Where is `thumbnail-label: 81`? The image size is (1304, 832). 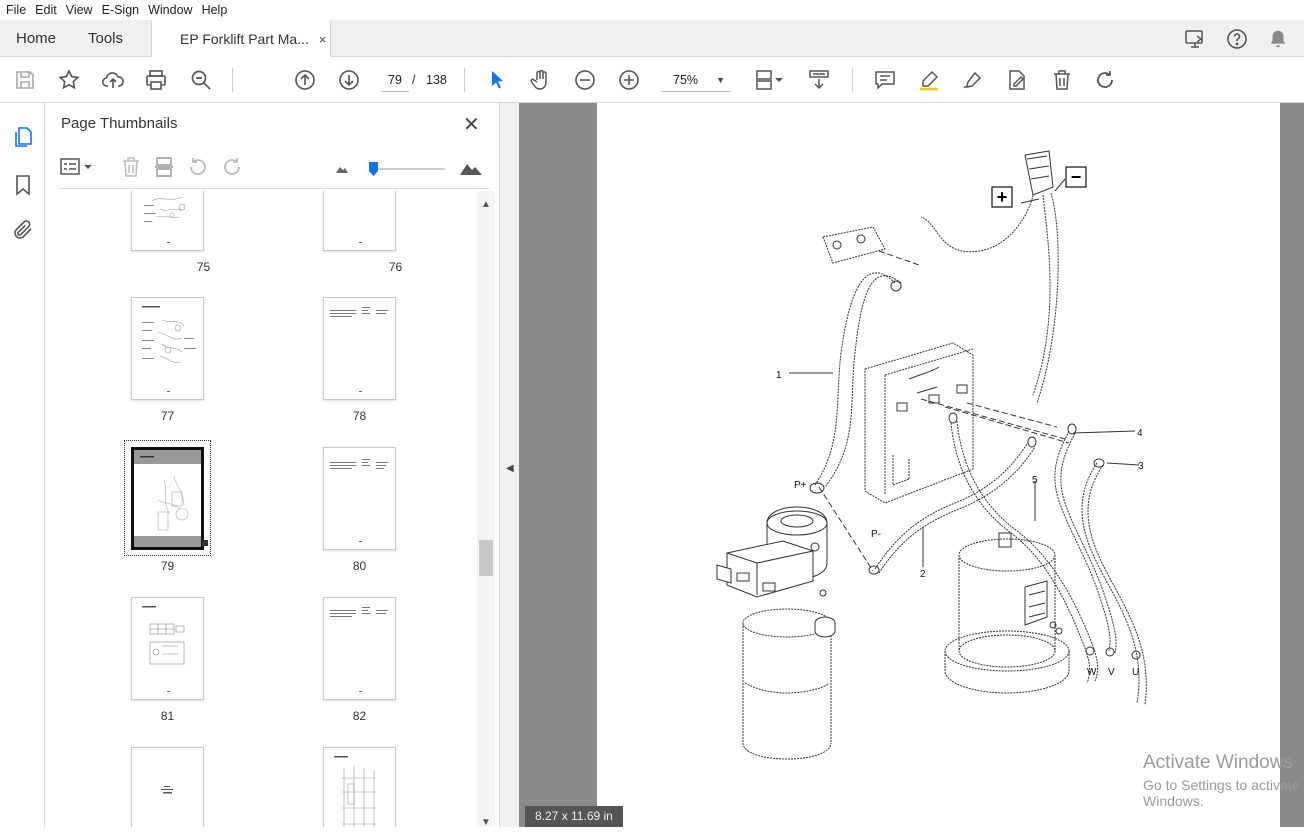
thumbnail-label: 81 is located at coordinates (167, 716).